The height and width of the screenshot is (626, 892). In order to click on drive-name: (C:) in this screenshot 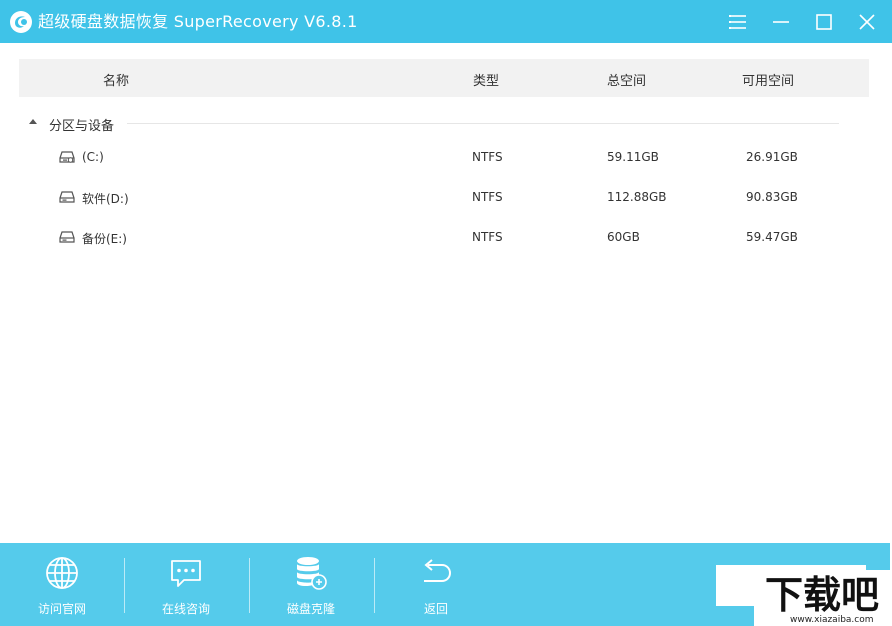, I will do `click(93, 157)`.